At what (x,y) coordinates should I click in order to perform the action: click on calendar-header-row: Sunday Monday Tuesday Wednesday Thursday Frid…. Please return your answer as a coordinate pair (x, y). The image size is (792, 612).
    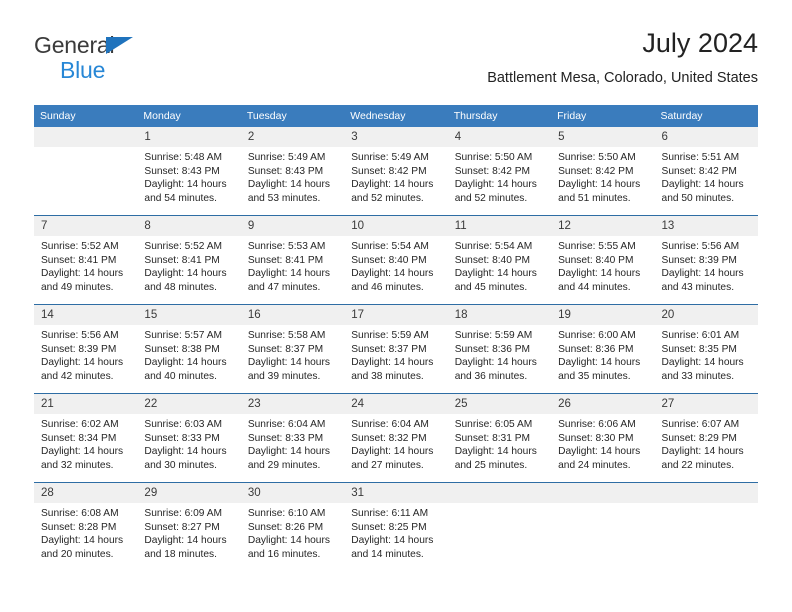
    Looking at the image, I should click on (396, 116).